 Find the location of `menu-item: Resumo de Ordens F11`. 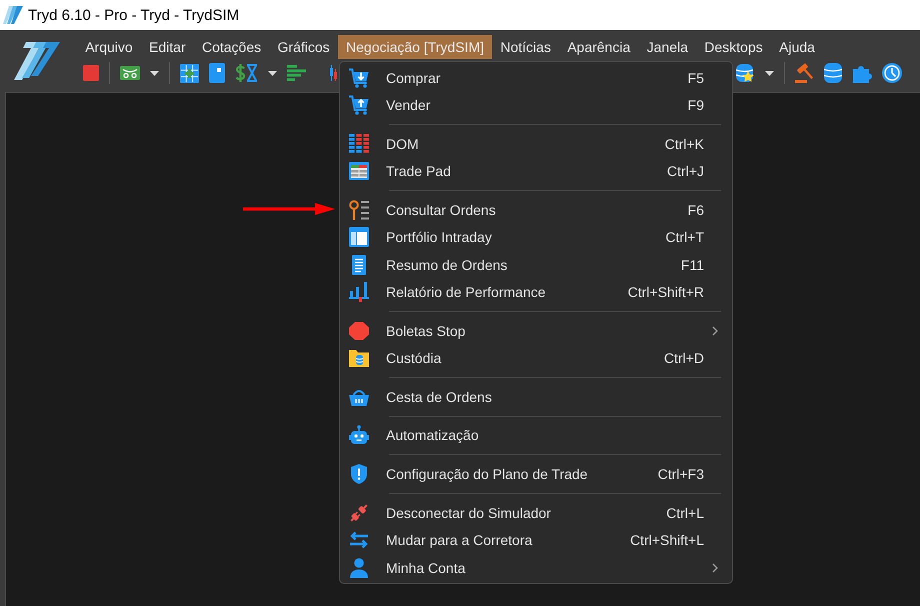

menu-item: Resumo de Ordens F11 is located at coordinates (536, 264).